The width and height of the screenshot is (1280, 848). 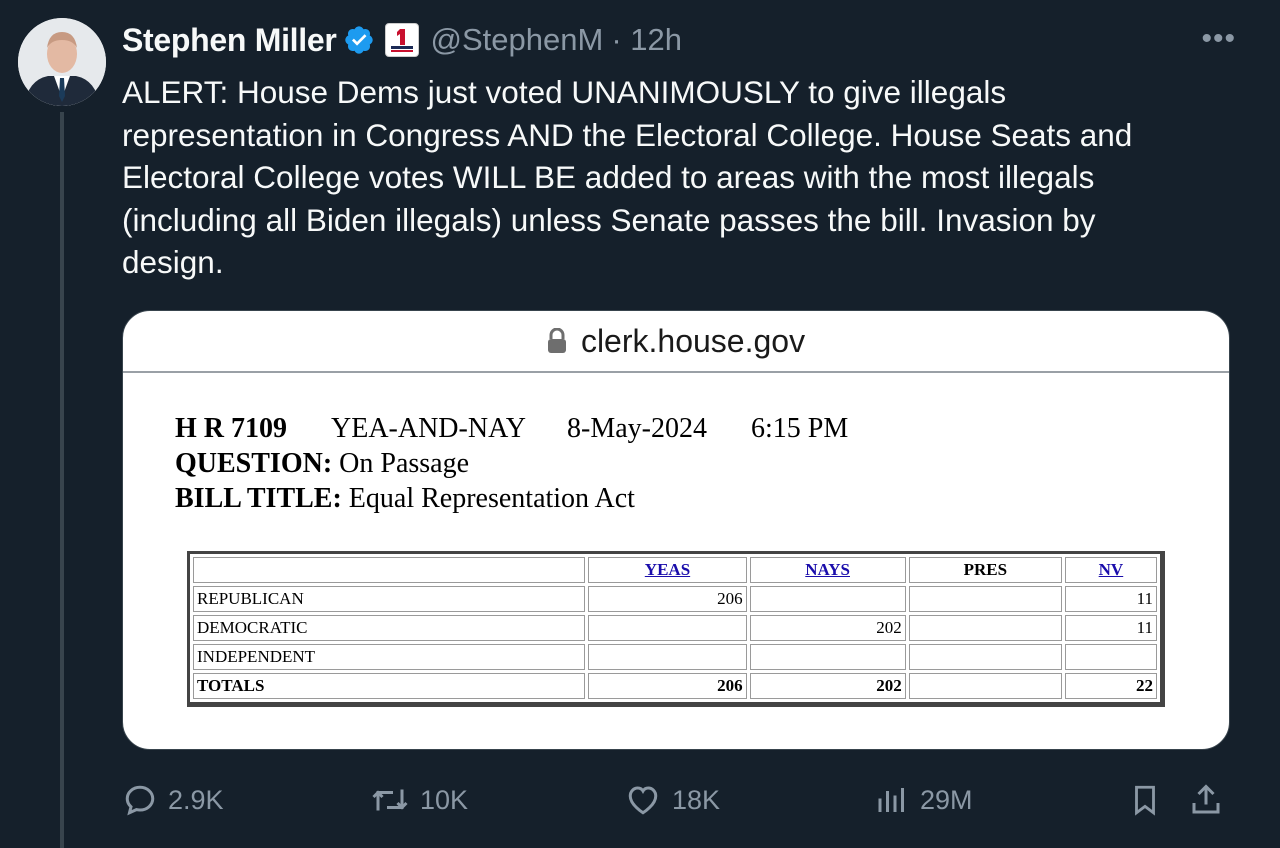 What do you see at coordinates (517, 40) in the screenshot?
I see `author-handle: @StephenM` at bounding box center [517, 40].